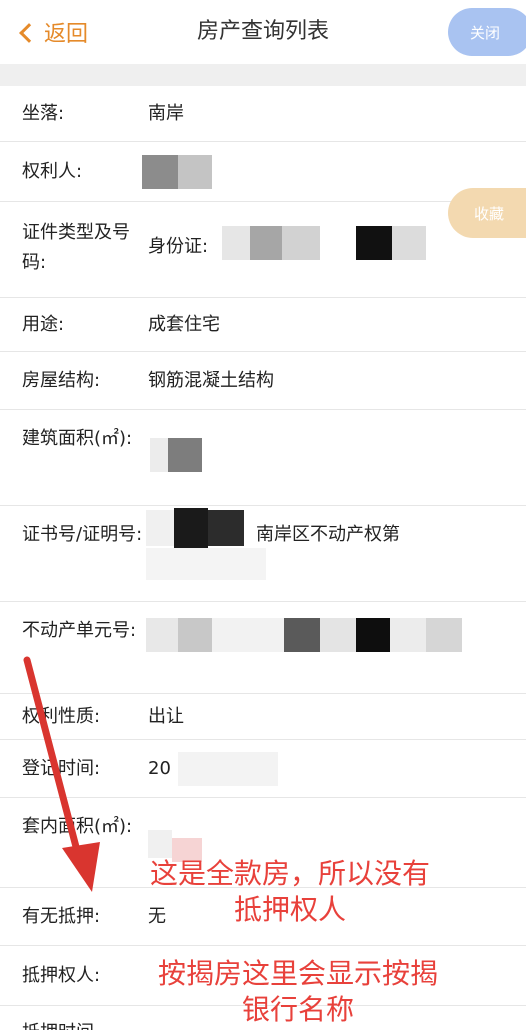 The width and height of the screenshot is (526, 1030). Describe the element at coordinates (298, 992) in the screenshot. I see `annotation-note-2: 按揭房这里会显示按揭 银行名称` at that location.